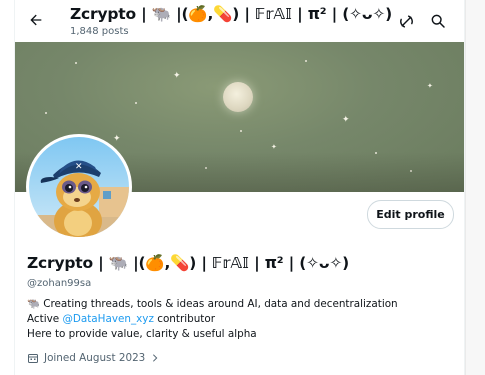  What do you see at coordinates (45, 319) in the screenshot?
I see `bio-text: Active` at bounding box center [45, 319].